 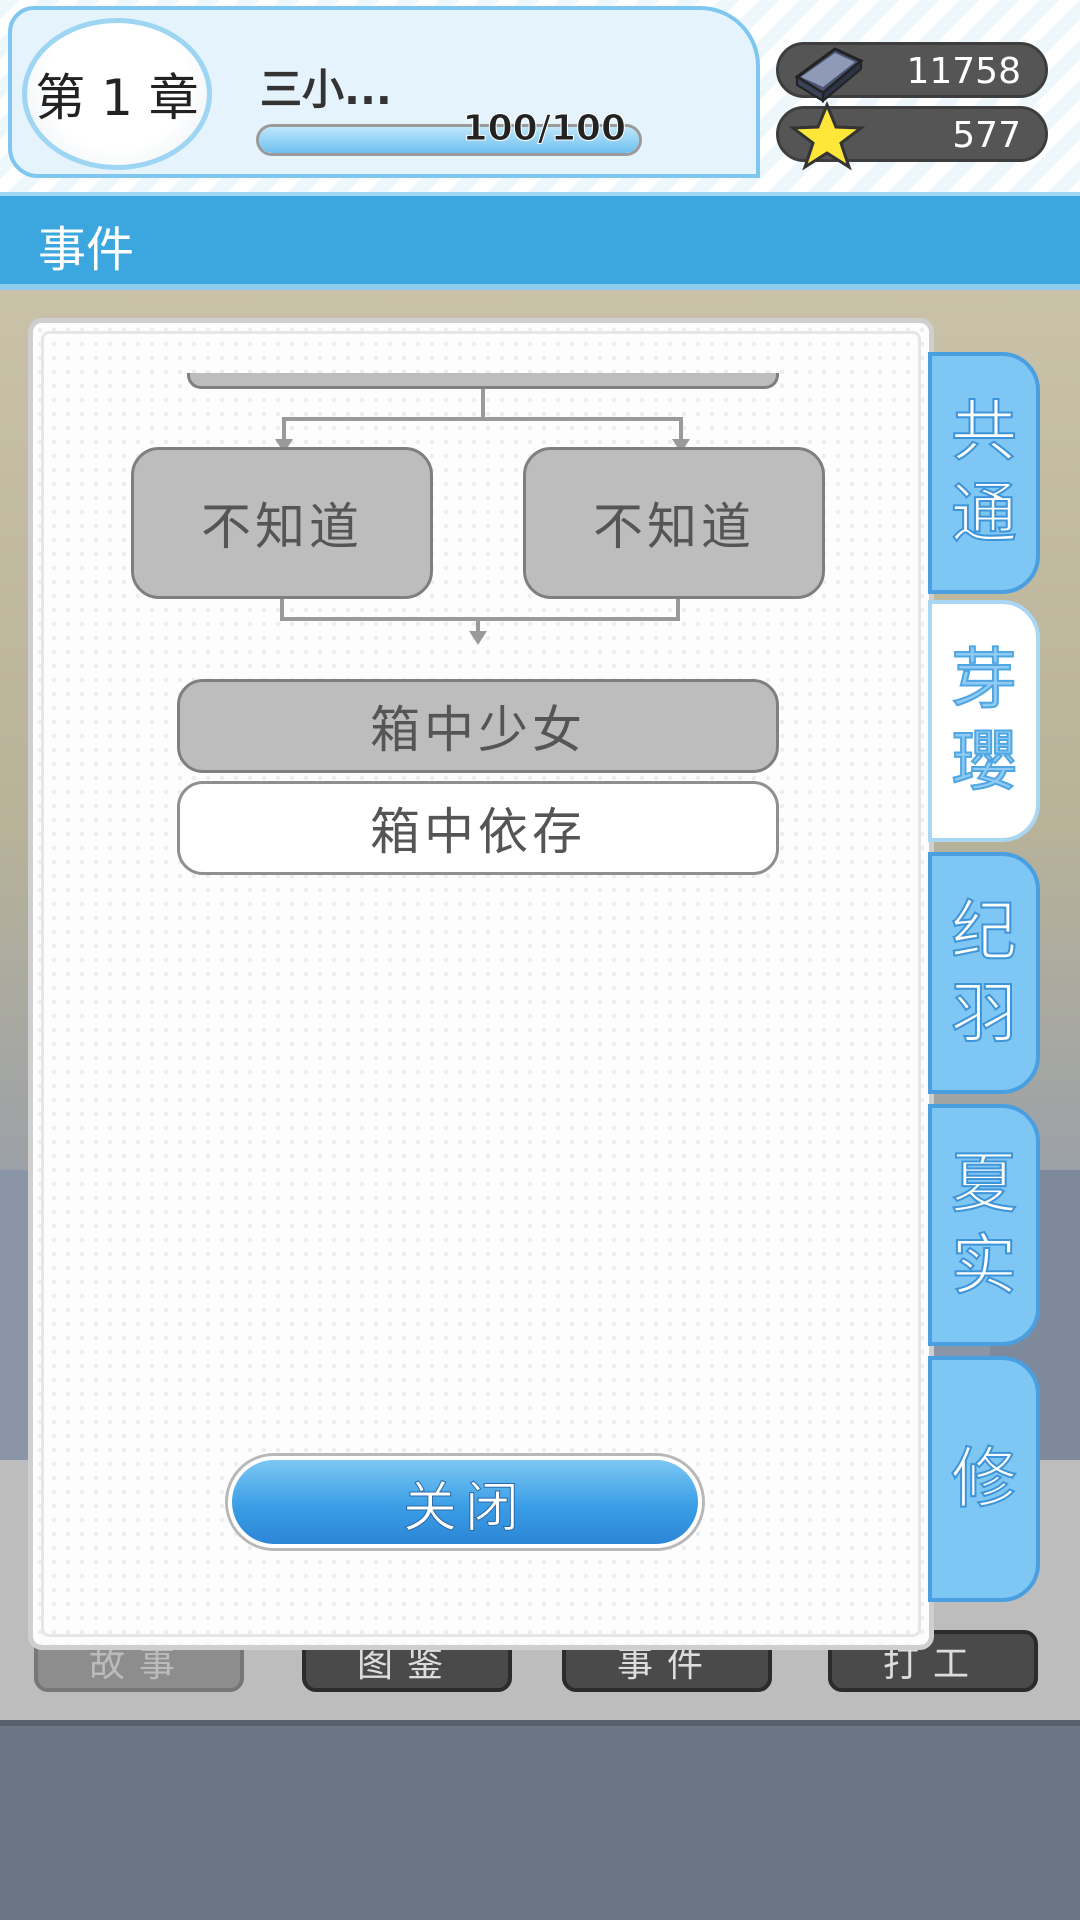 I want to click on tab-label: 羽, so click(x=984, y=1013).